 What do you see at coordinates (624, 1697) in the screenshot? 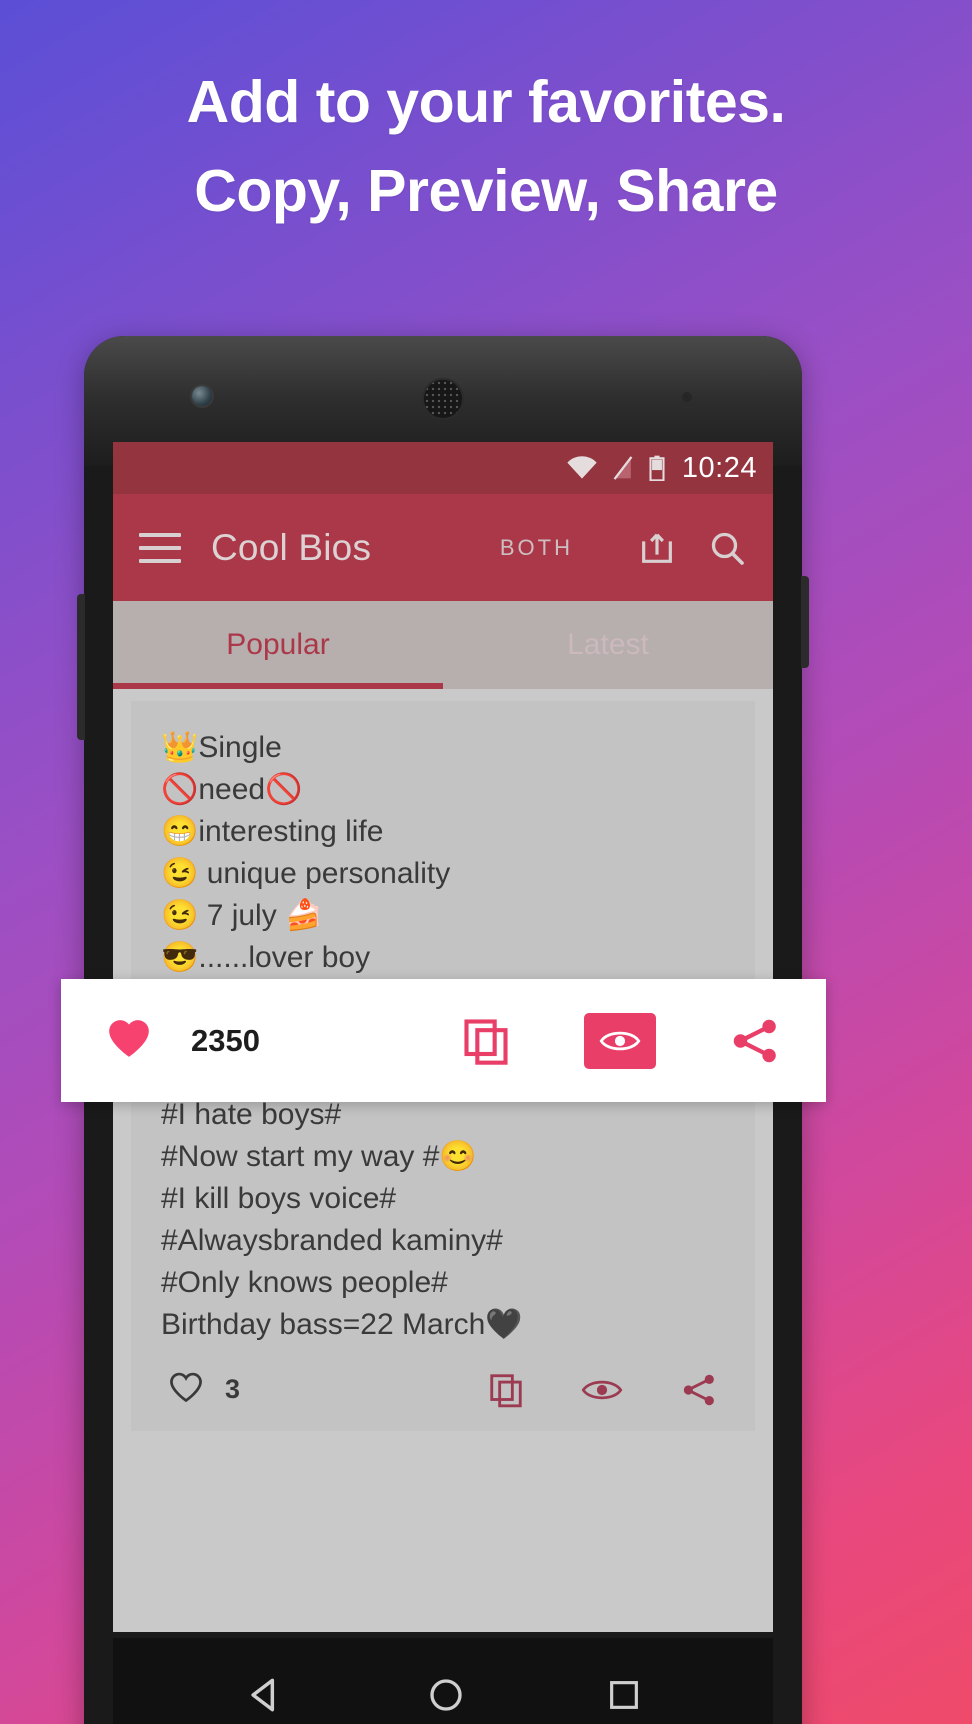
I see `recents-square-icon` at bounding box center [624, 1697].